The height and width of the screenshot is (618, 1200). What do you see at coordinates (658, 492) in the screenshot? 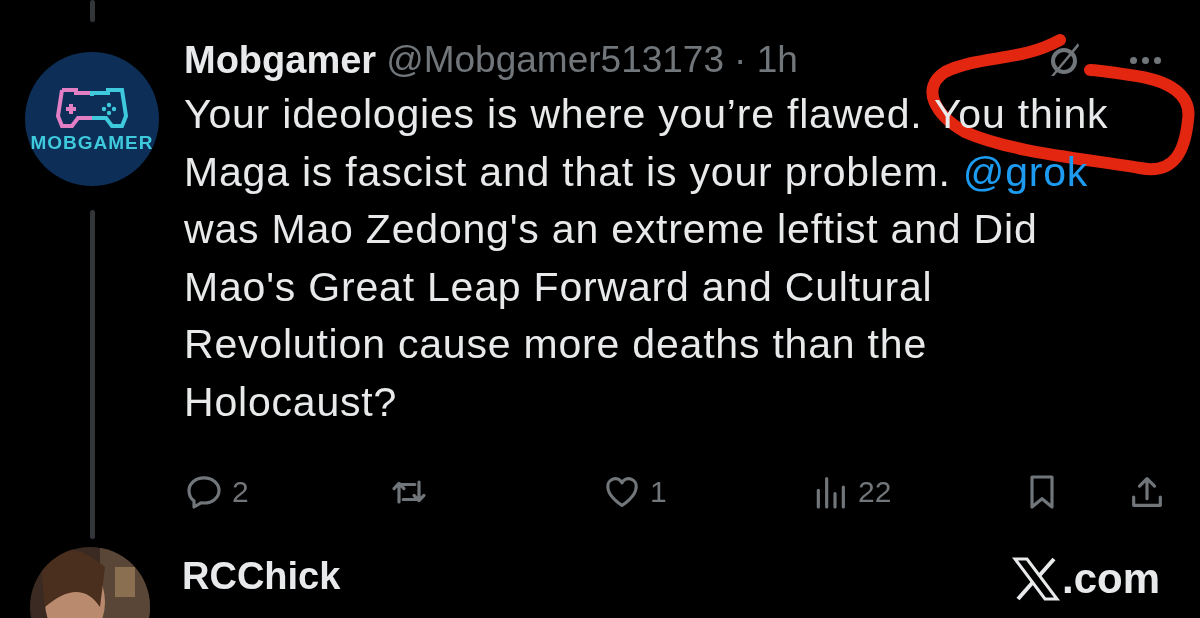
I see `like-count: 1` at bounding box center [658, 492].